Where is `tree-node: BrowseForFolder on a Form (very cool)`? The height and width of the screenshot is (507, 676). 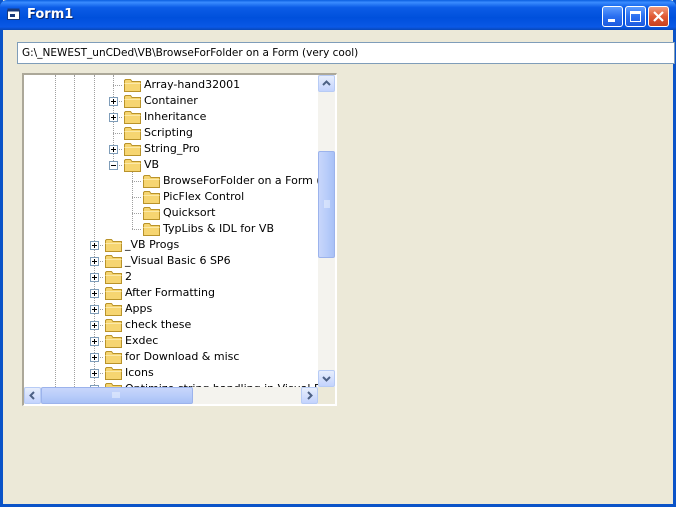
tree-node: BrowseForFolder on a Form (very cool) is located at coordinates (171, 181).